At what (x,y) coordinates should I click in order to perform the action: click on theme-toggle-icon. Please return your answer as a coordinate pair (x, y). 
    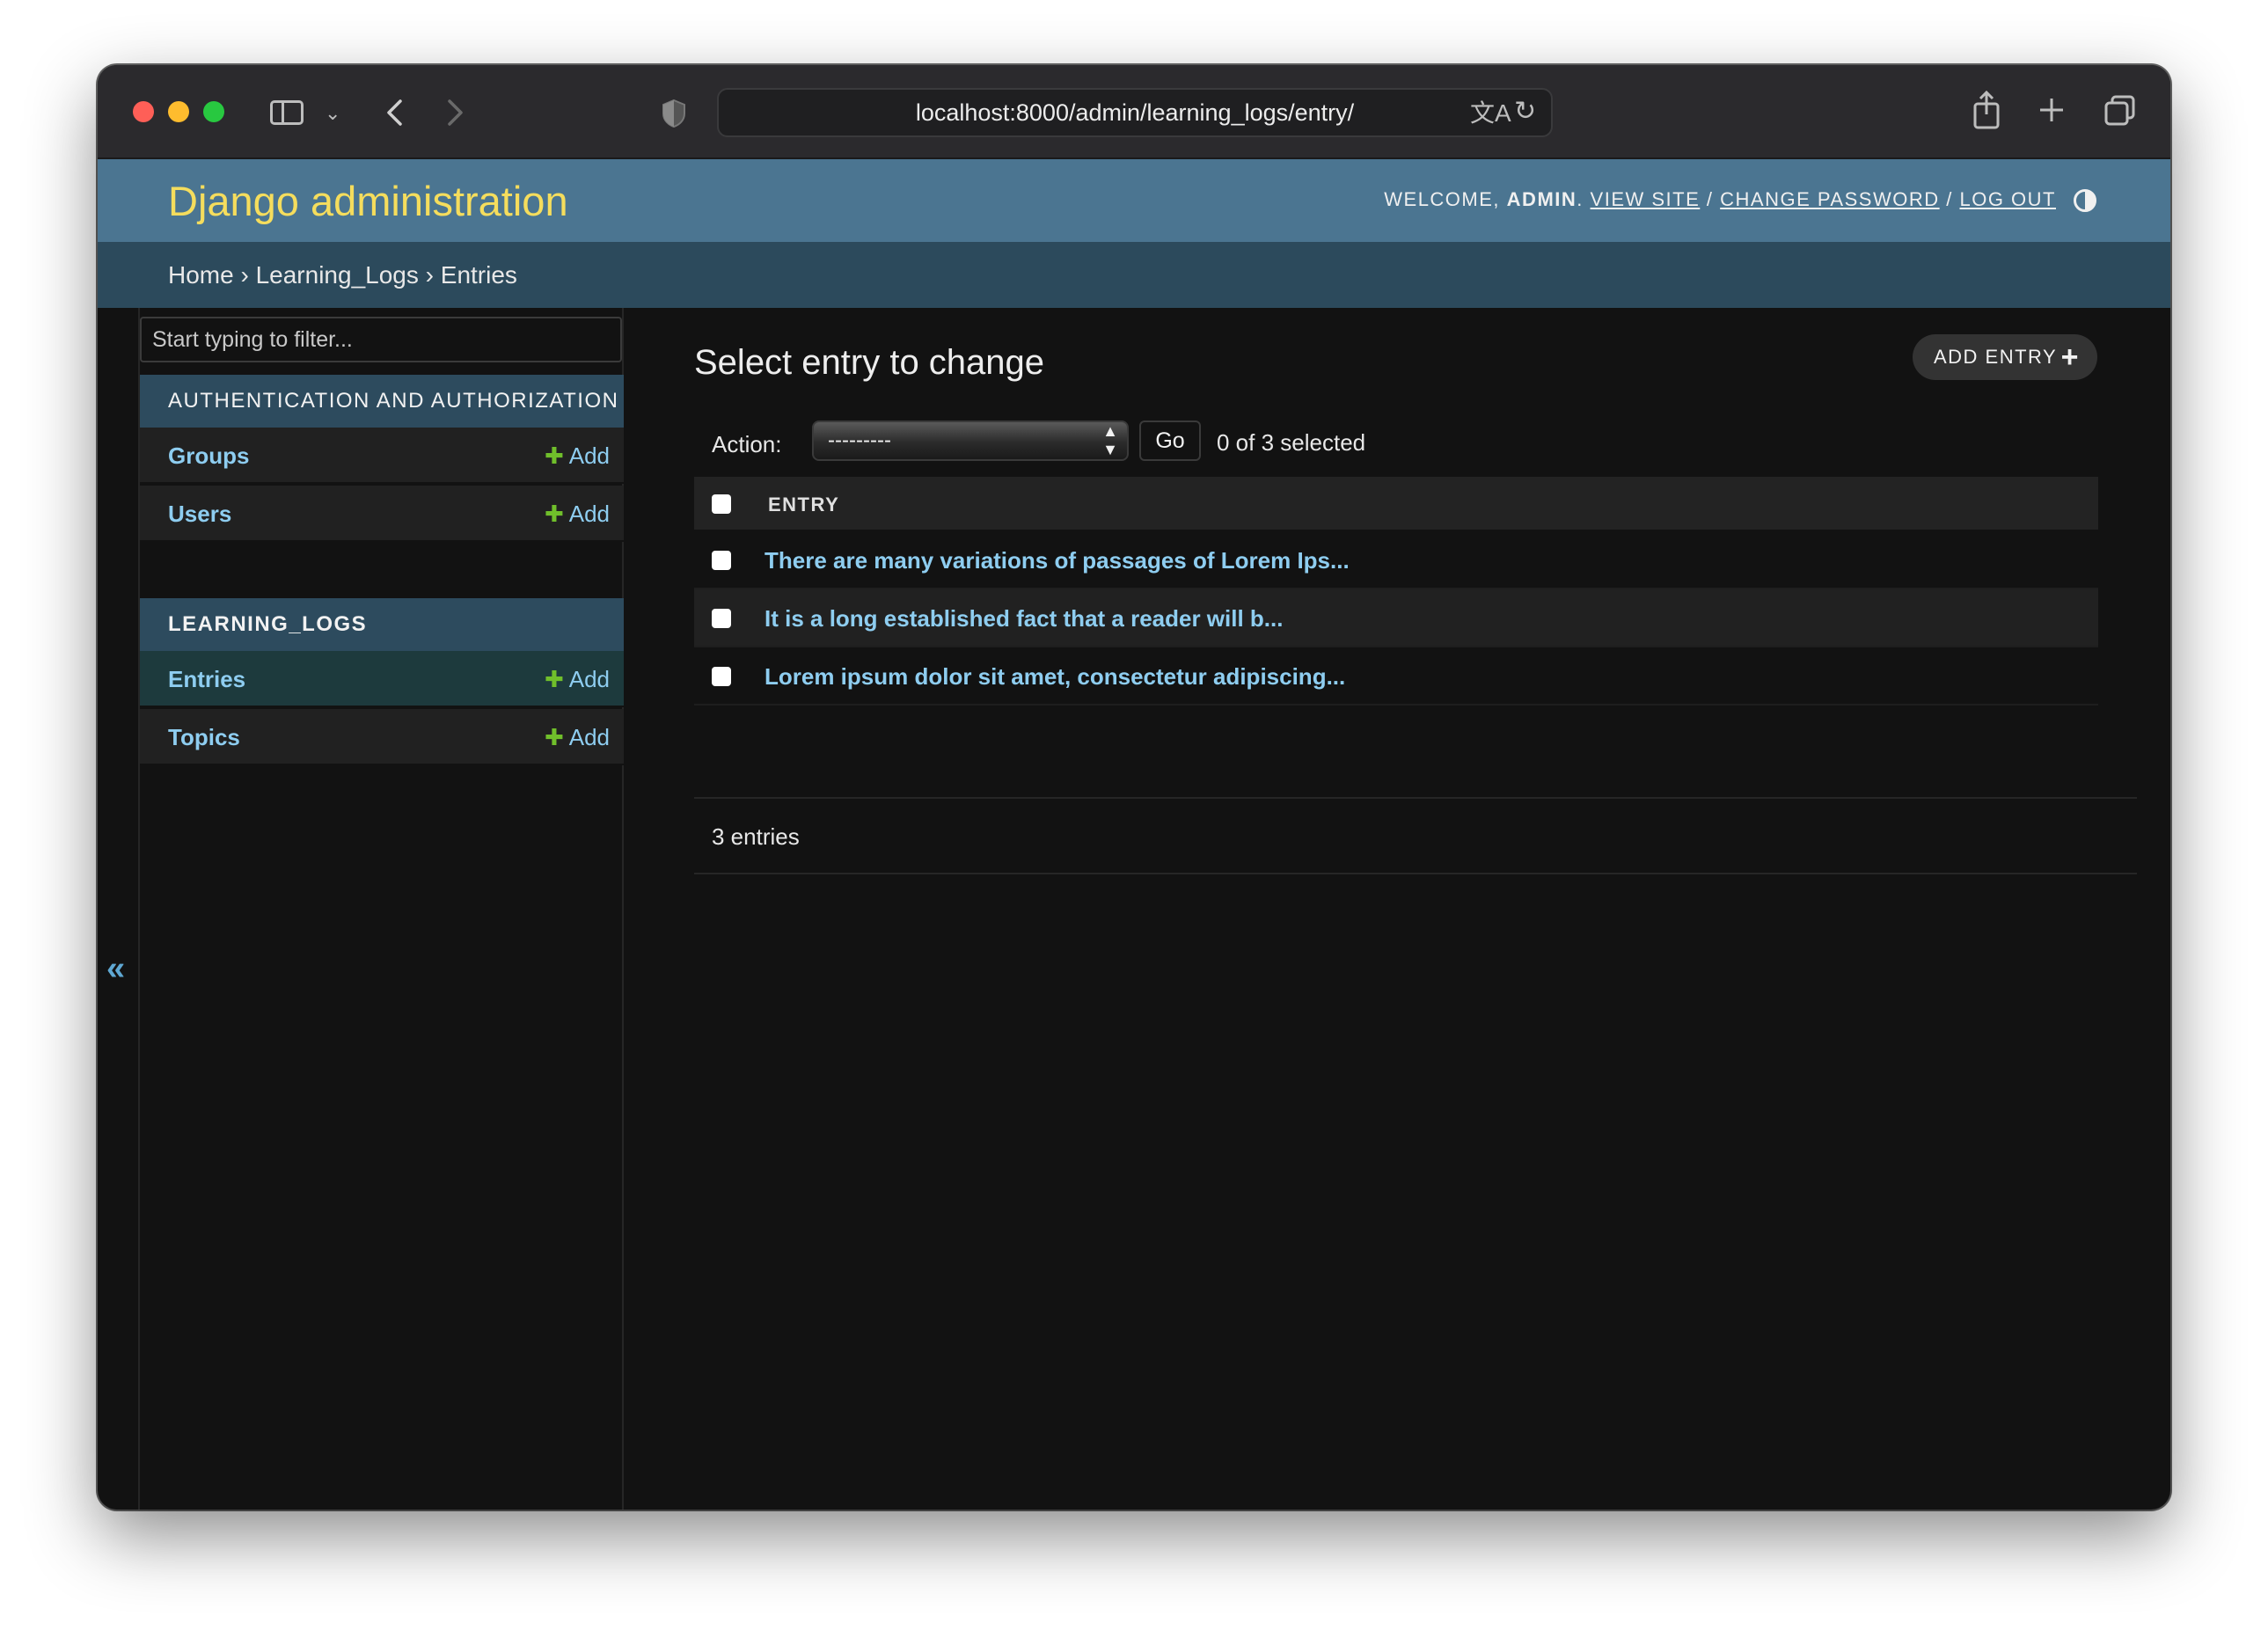
    Looking at the image, I should click on (2085, 200).